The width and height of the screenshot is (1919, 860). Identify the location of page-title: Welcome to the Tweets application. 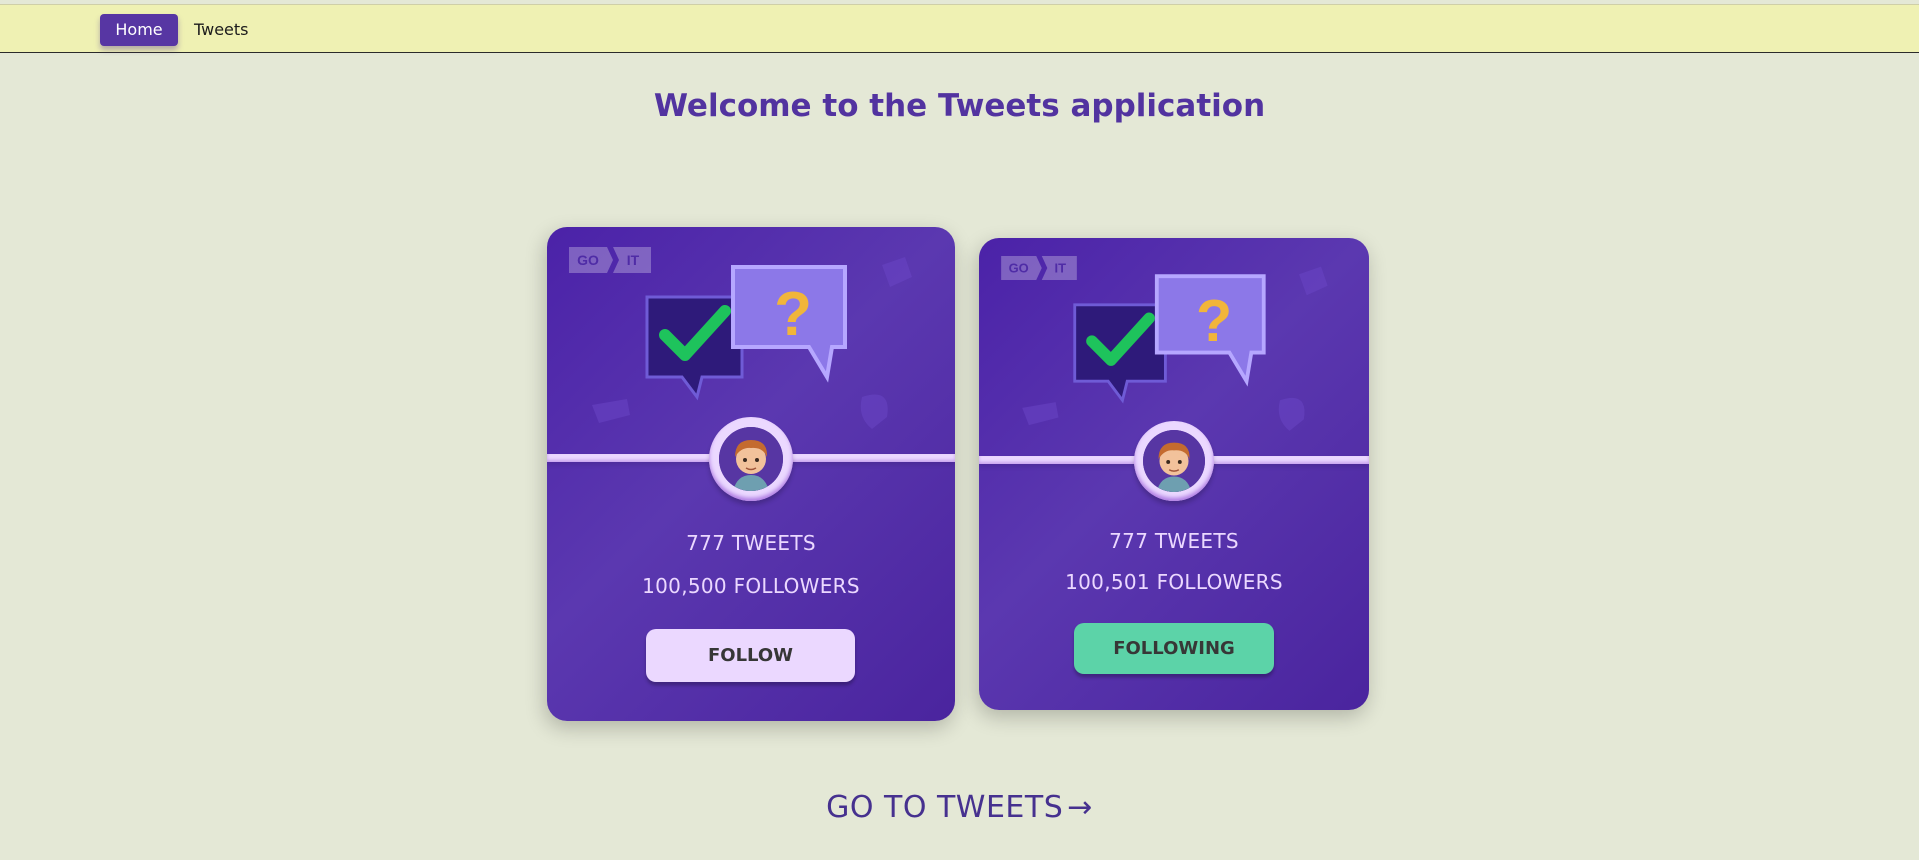
(959, 106).